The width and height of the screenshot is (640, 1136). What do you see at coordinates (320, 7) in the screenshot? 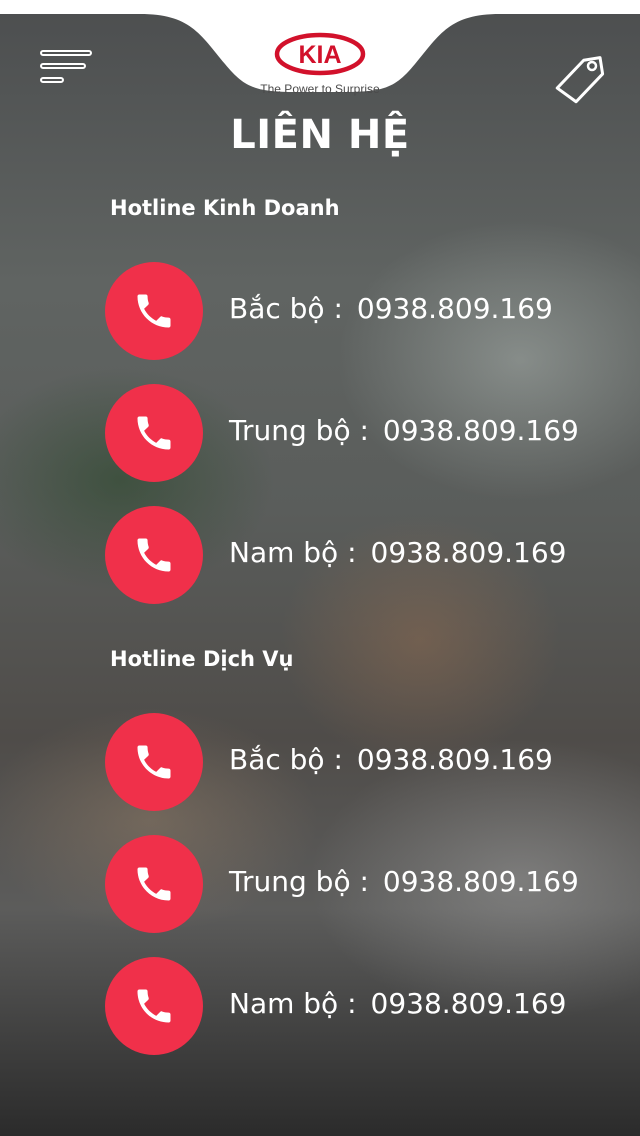
I see `status-strip` at bounding box center [320, 7].